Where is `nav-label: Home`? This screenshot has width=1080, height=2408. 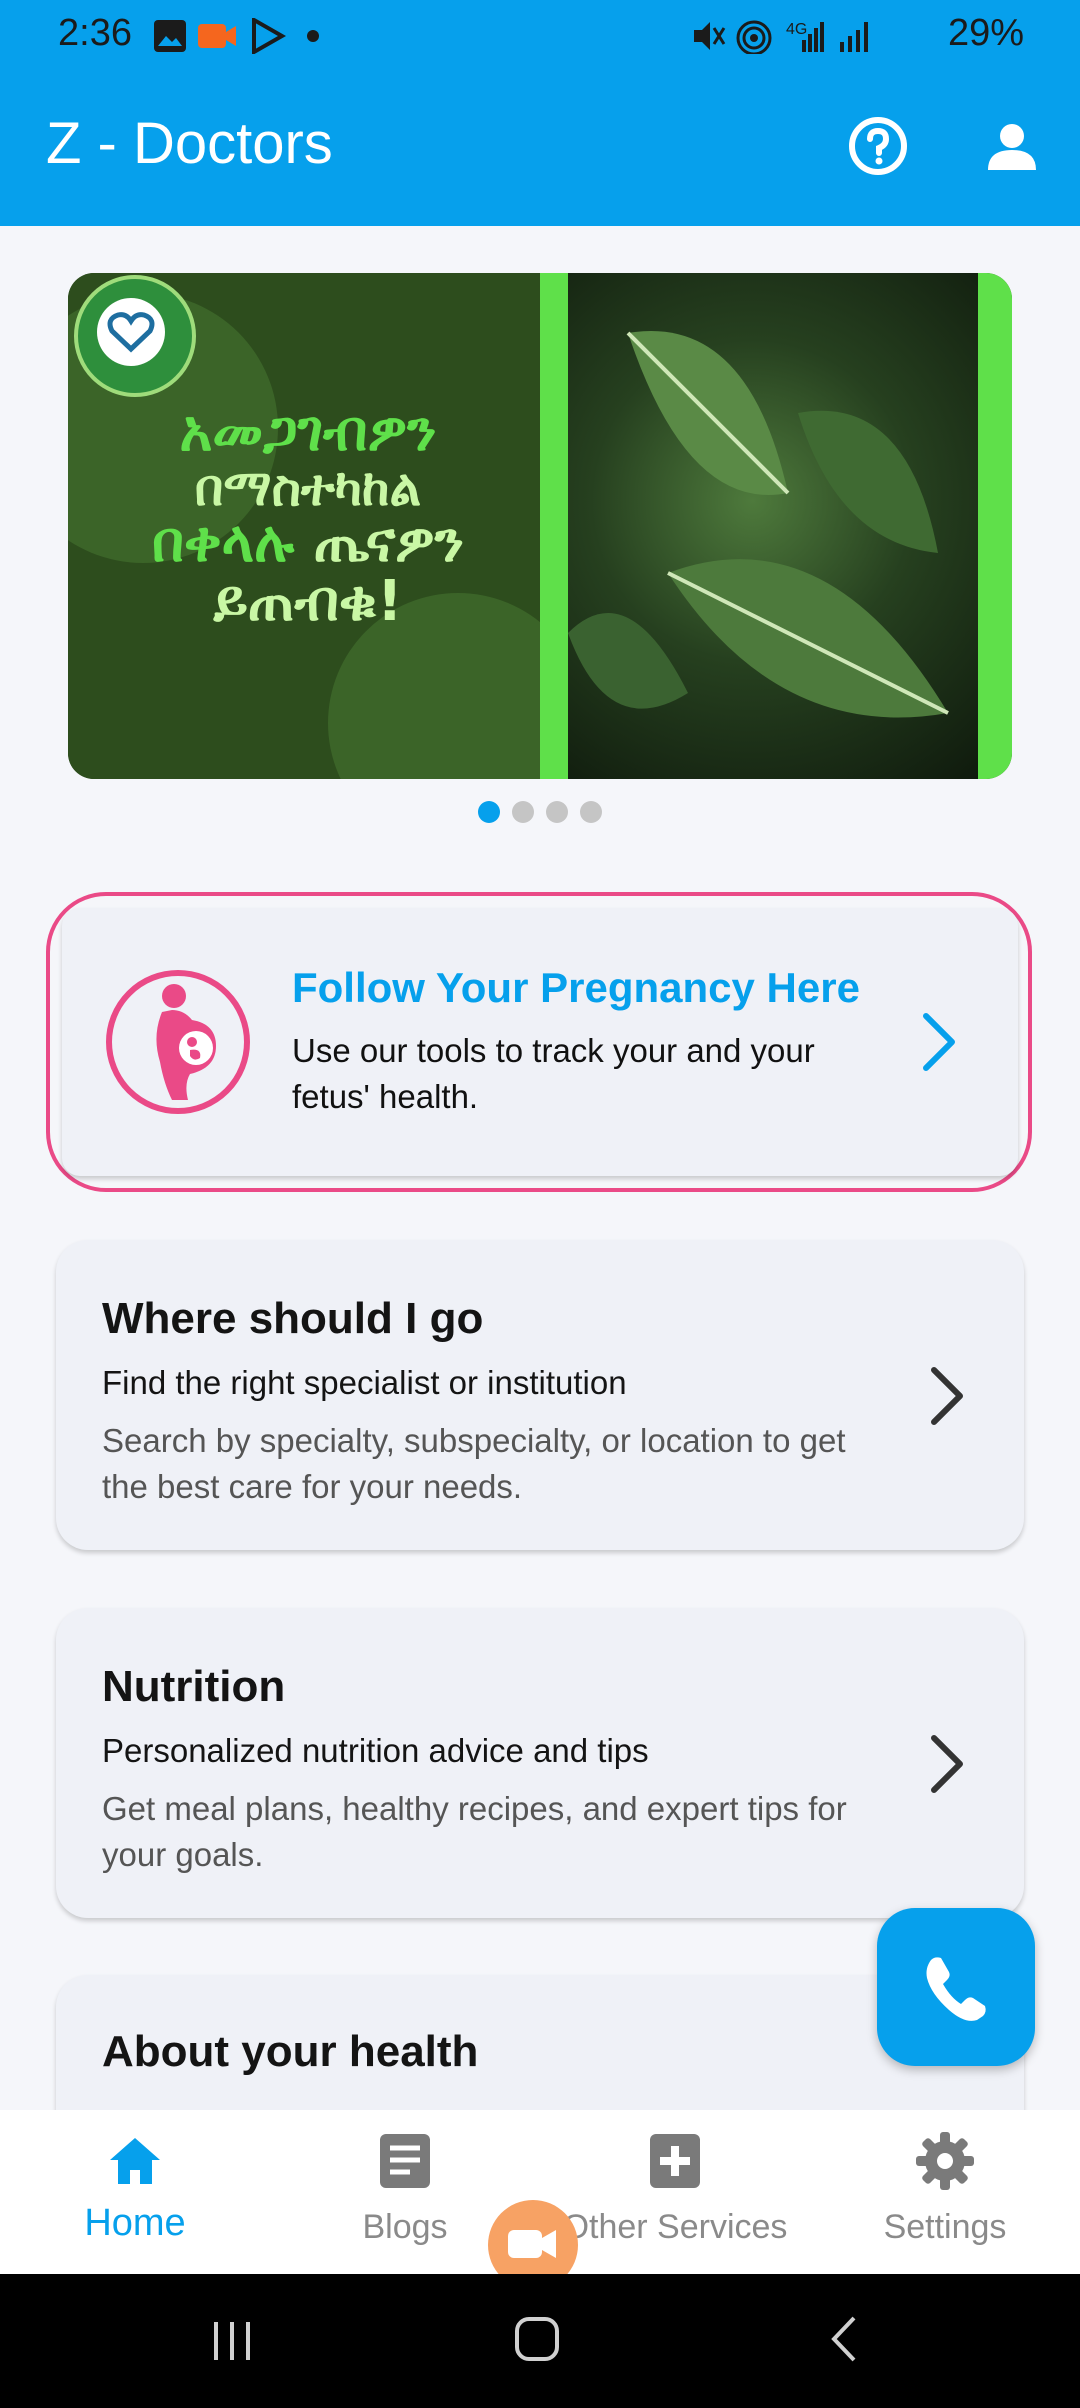
nav-label: Home is located at coordinates (135, 2223).